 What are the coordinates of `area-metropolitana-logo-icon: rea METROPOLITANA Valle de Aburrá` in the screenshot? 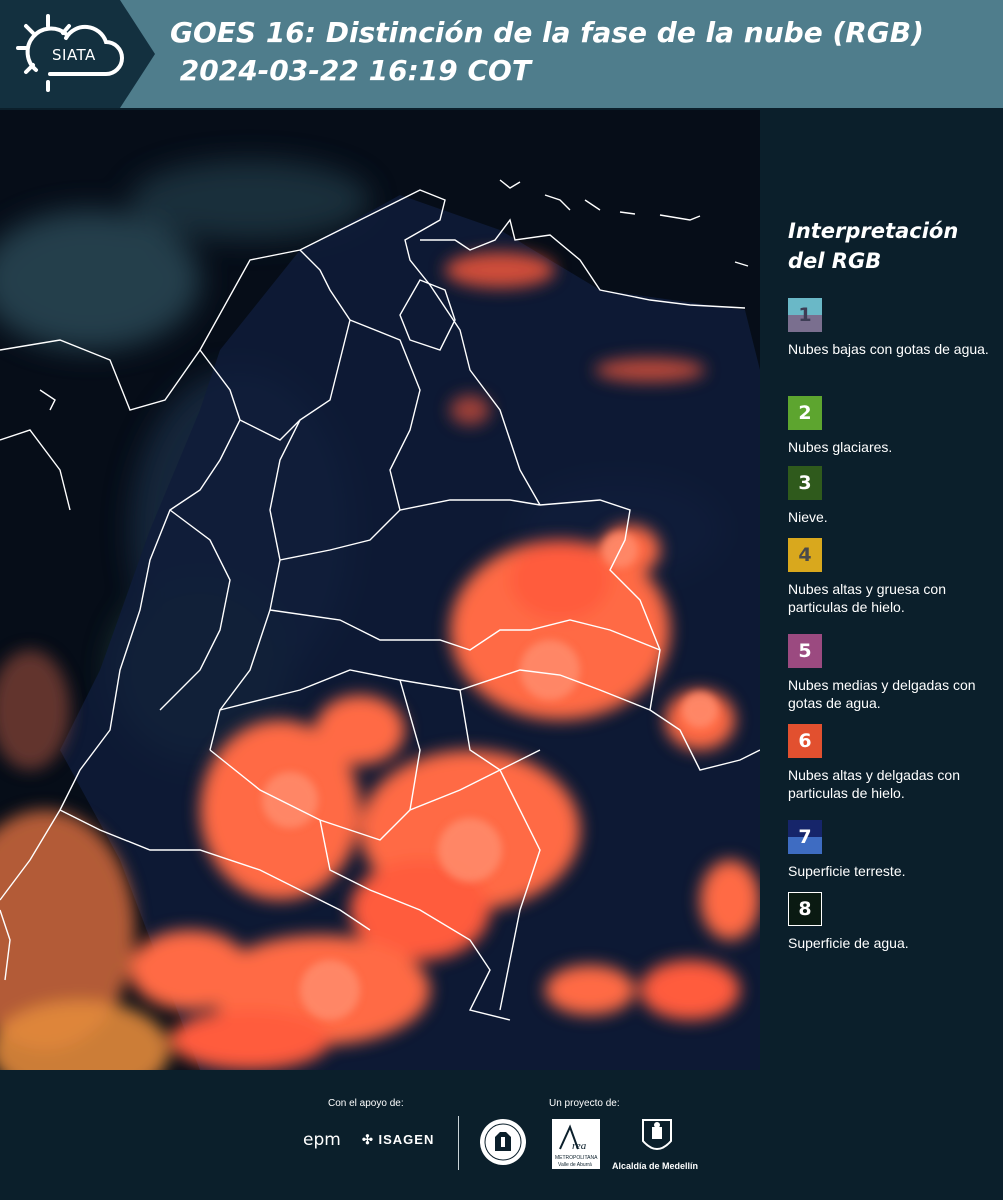 It's located at (576, 1144).